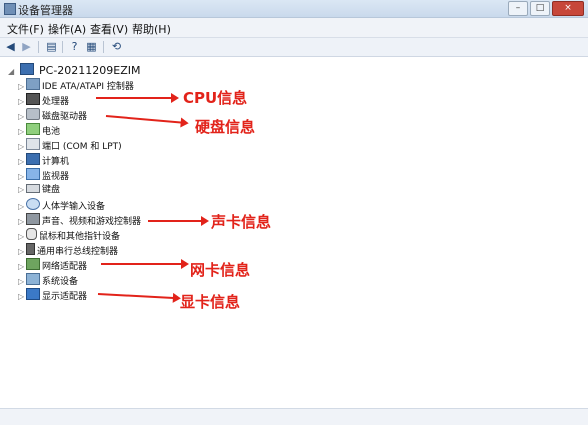  I want to click on back-icon: ◀, so click(10, 47).